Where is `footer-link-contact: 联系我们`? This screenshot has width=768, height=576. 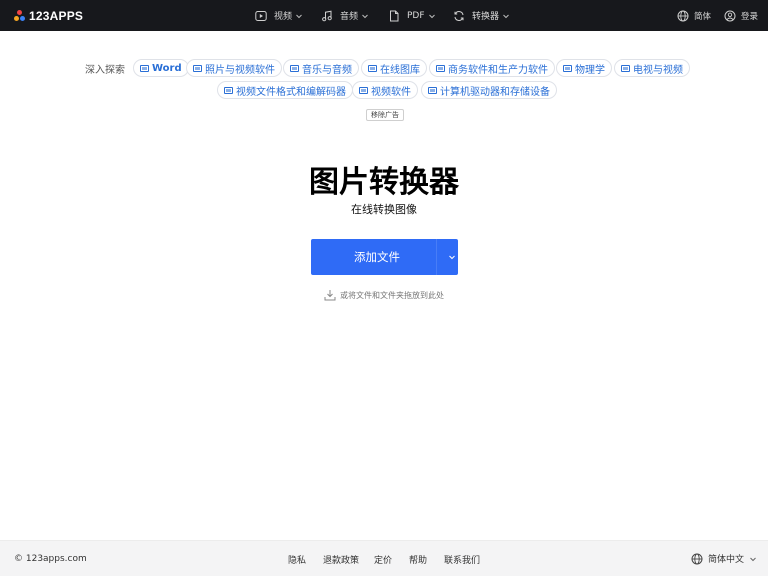 footer-link-contact: 联系我们 is located at coordinates (462, 559).